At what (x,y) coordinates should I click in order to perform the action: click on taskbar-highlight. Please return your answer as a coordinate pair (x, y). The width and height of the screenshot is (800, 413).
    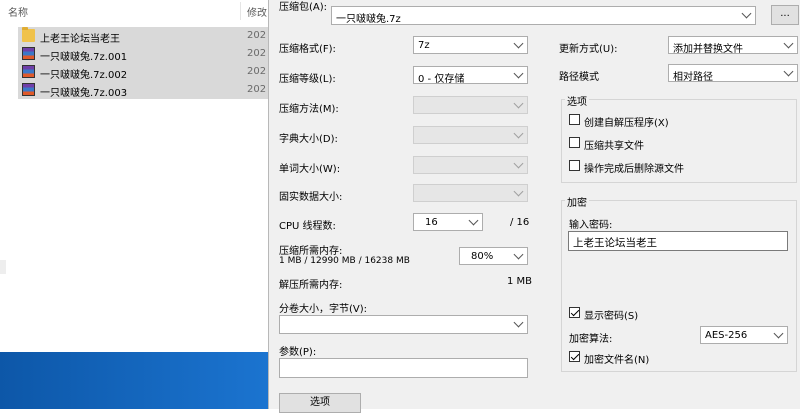
    Looking at the image, I should click on (134, 380).